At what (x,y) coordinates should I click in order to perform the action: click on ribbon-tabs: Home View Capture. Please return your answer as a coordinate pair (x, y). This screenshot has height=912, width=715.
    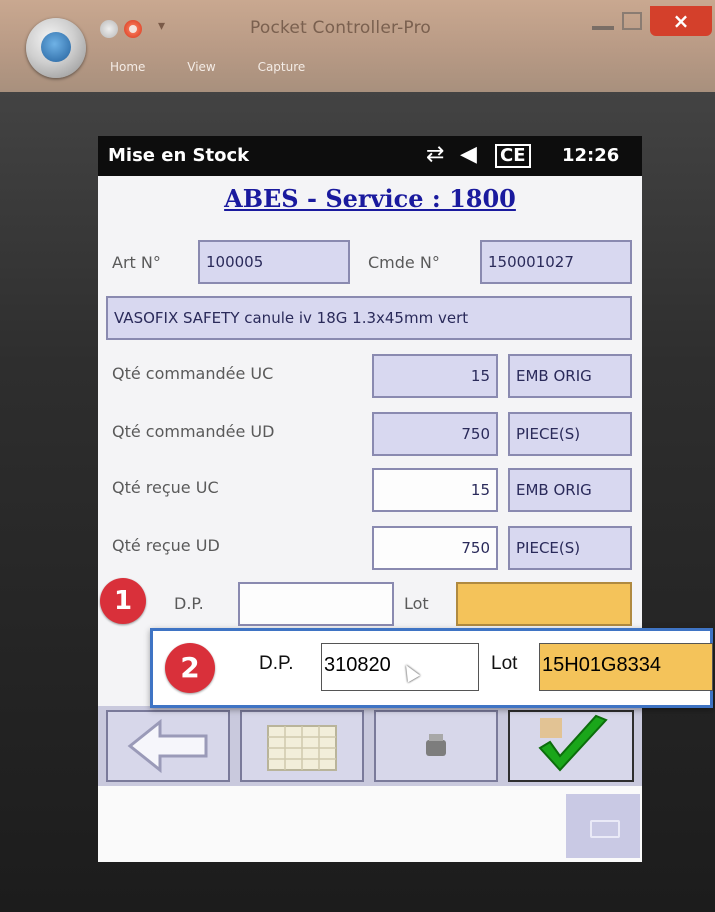
    Looking at the image, I should click on (226, 67).